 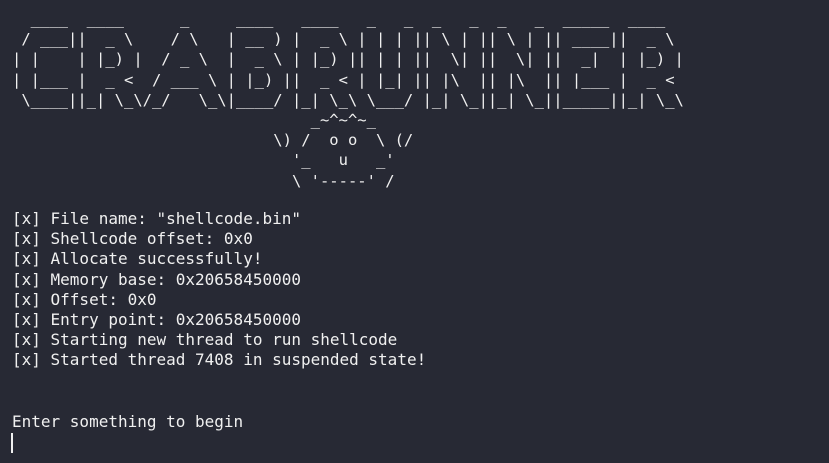 What do you see at coordinates (137, 259) in the screenshot?
I see `log-line-allocate: [x] Allocate successfully!` at bounding box center [137, 259].